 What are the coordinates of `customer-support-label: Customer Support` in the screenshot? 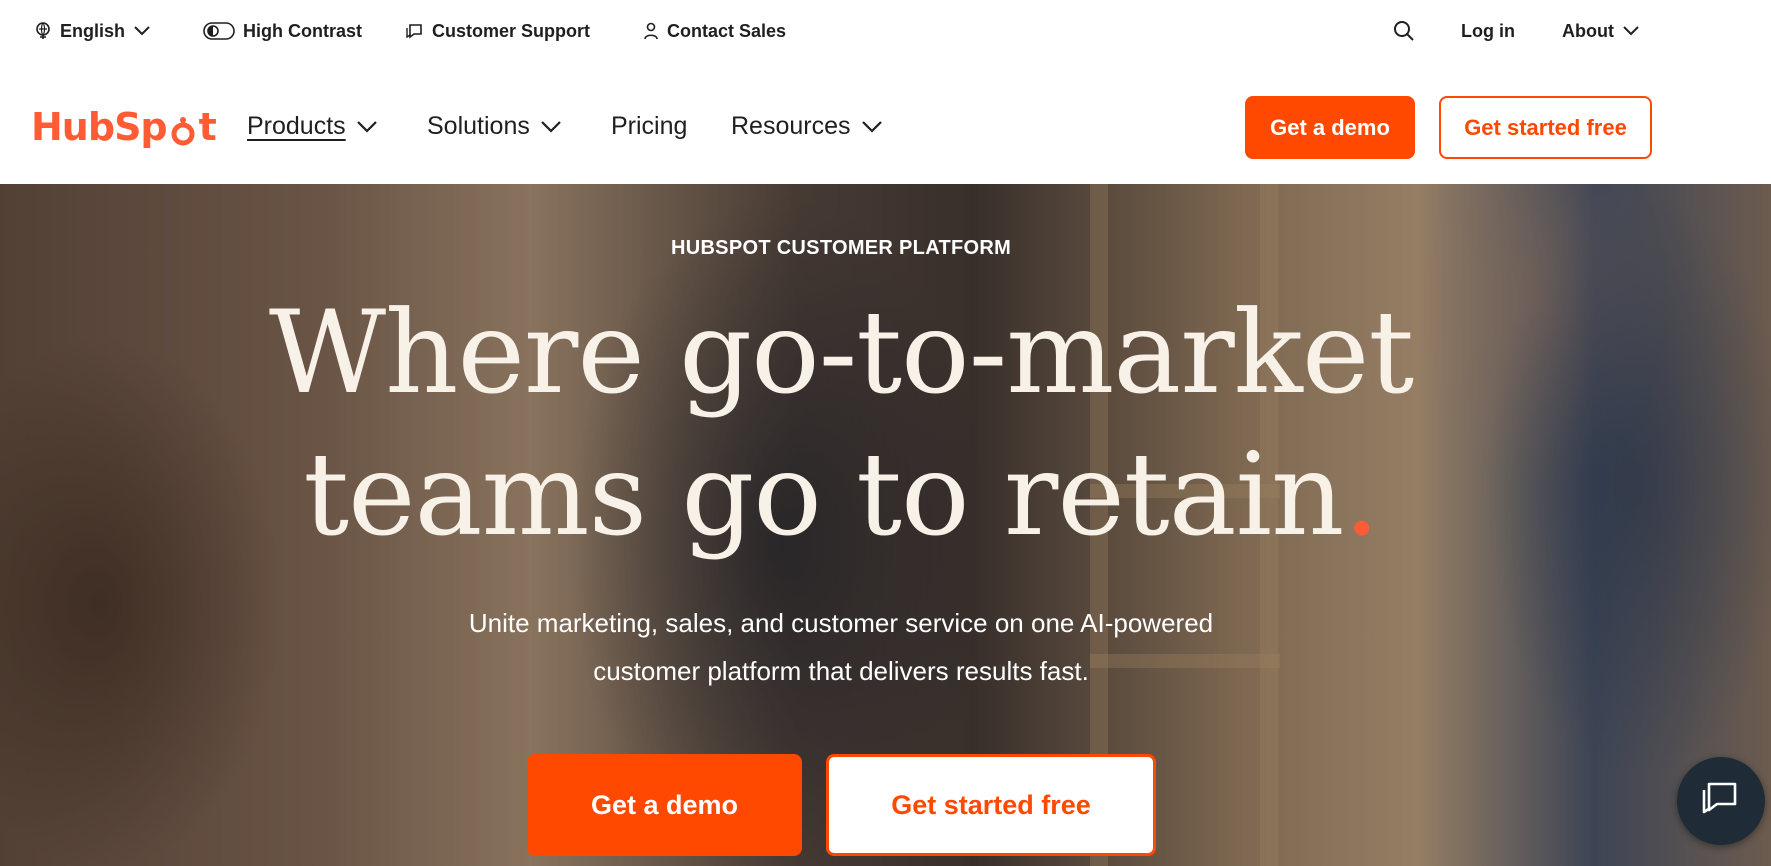 It's located at (511, 30).